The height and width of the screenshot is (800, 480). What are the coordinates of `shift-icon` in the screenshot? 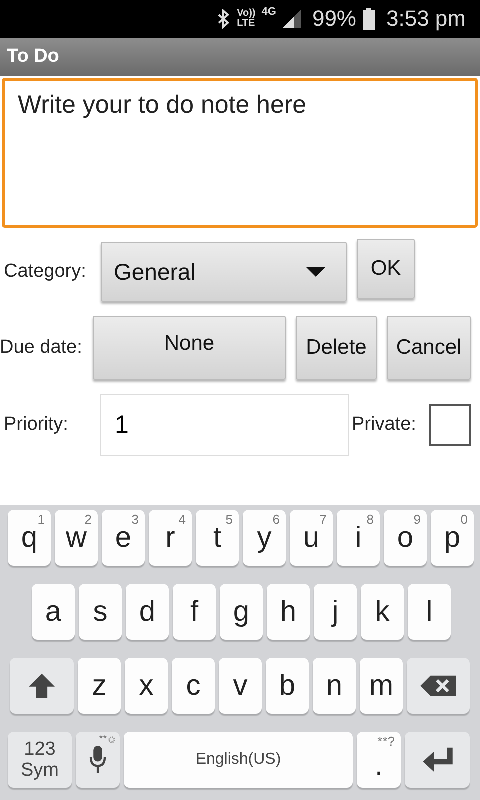 It's located at (42, 686).